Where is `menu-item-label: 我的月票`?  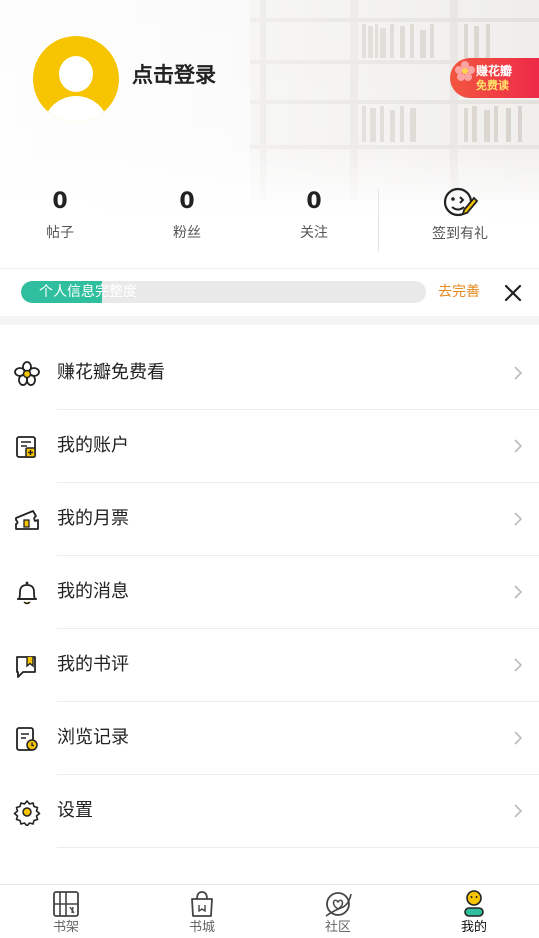 menu-item-label: 我的月票 is located at coordinates (93, 518).